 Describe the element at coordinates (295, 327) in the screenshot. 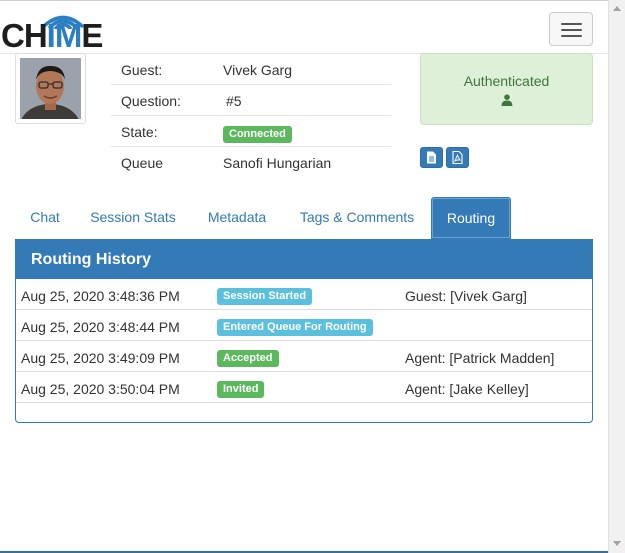

I see `routing-event-badge: Entered Queue For Routing` at that location.